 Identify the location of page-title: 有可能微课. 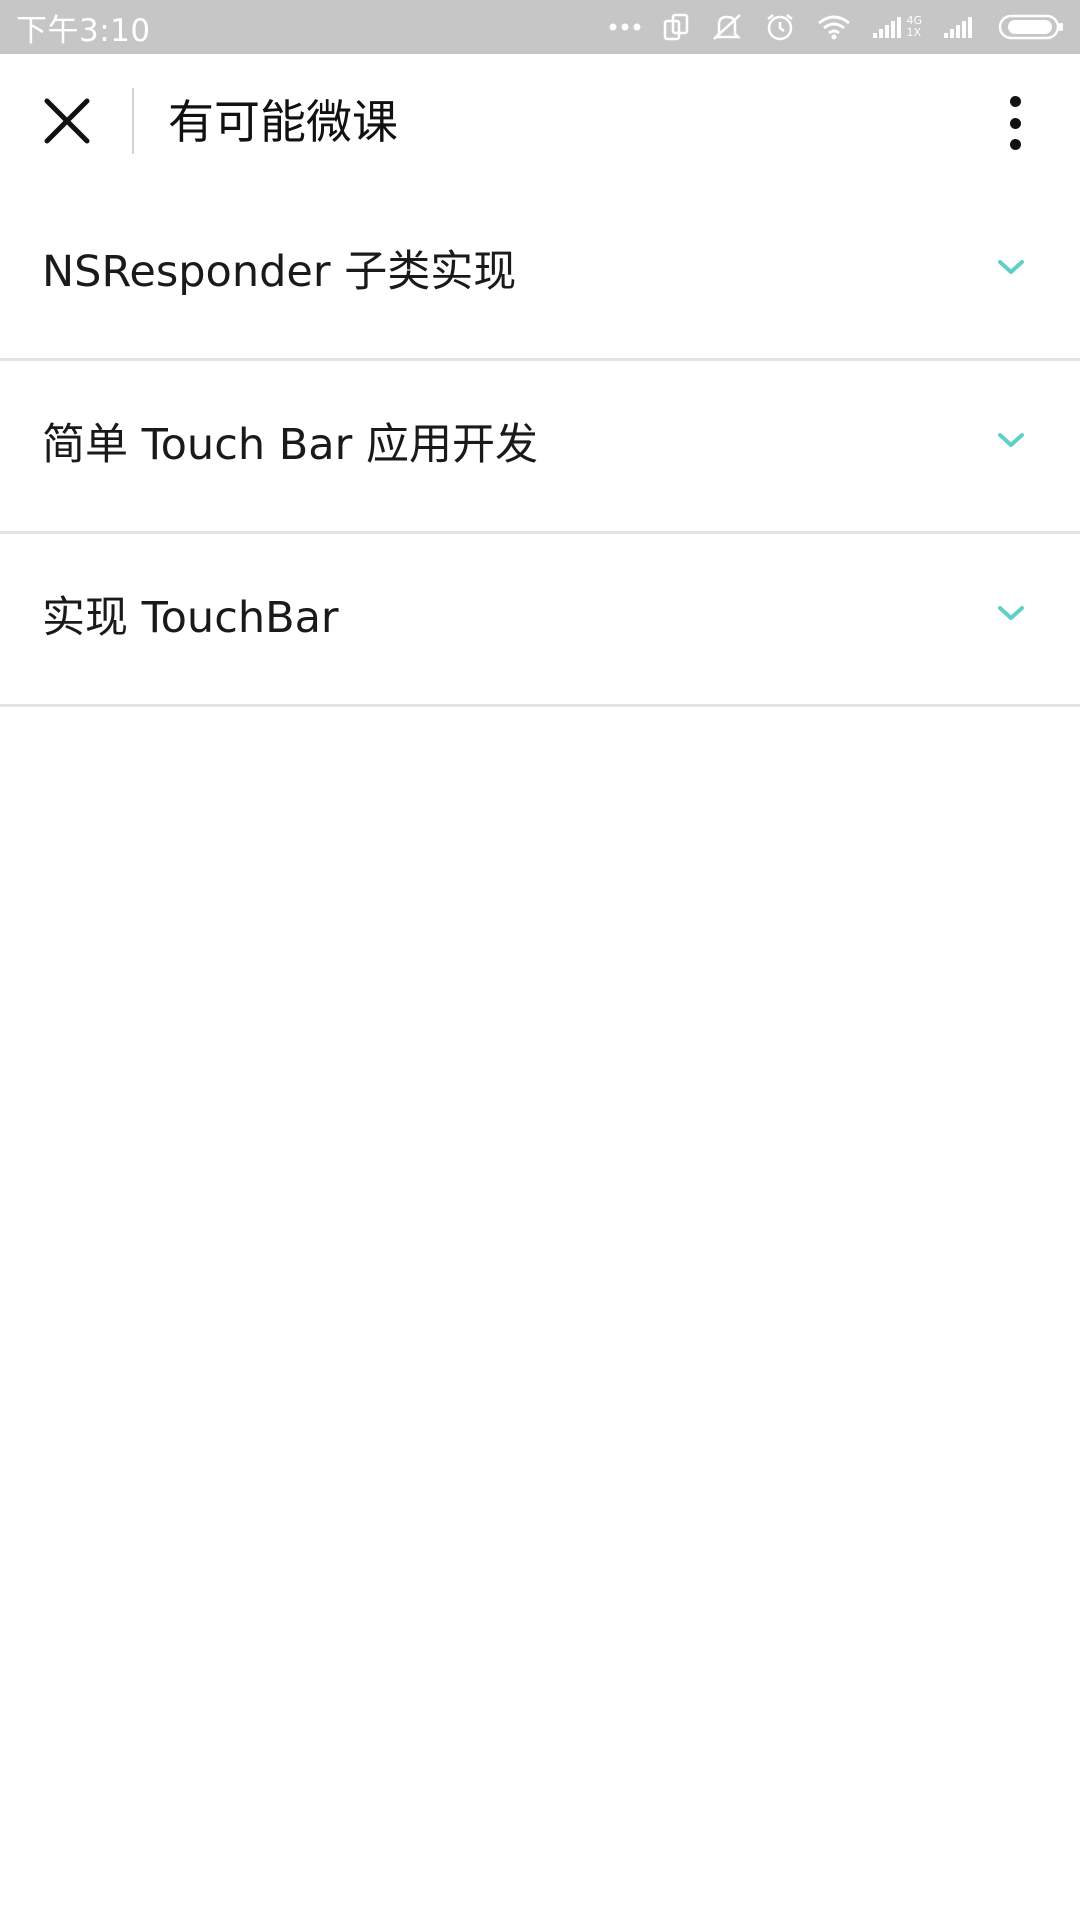
(283, 122).